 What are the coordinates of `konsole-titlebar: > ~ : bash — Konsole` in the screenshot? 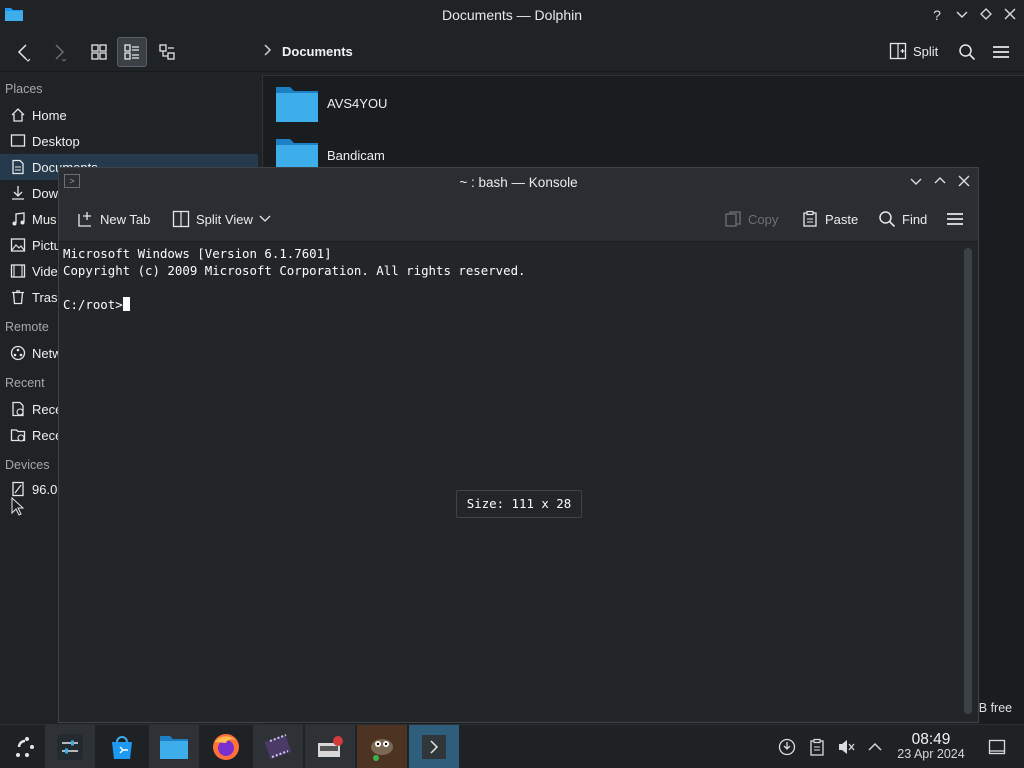 It's located at (518, 183).